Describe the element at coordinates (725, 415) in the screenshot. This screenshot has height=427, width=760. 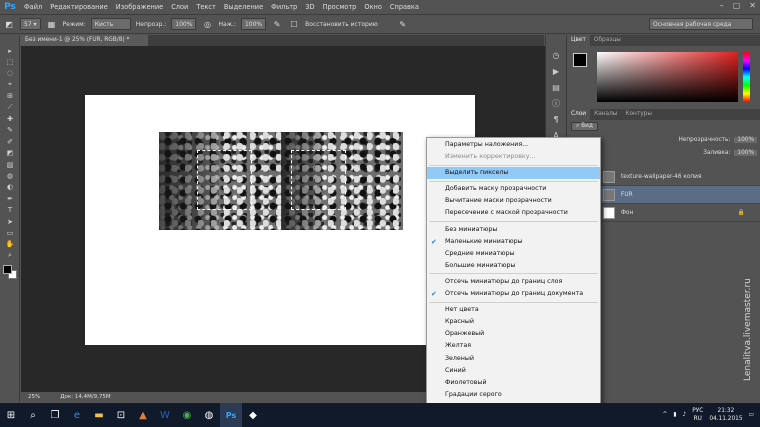
I see `clock: 21:32 04.11.2015` at that location.